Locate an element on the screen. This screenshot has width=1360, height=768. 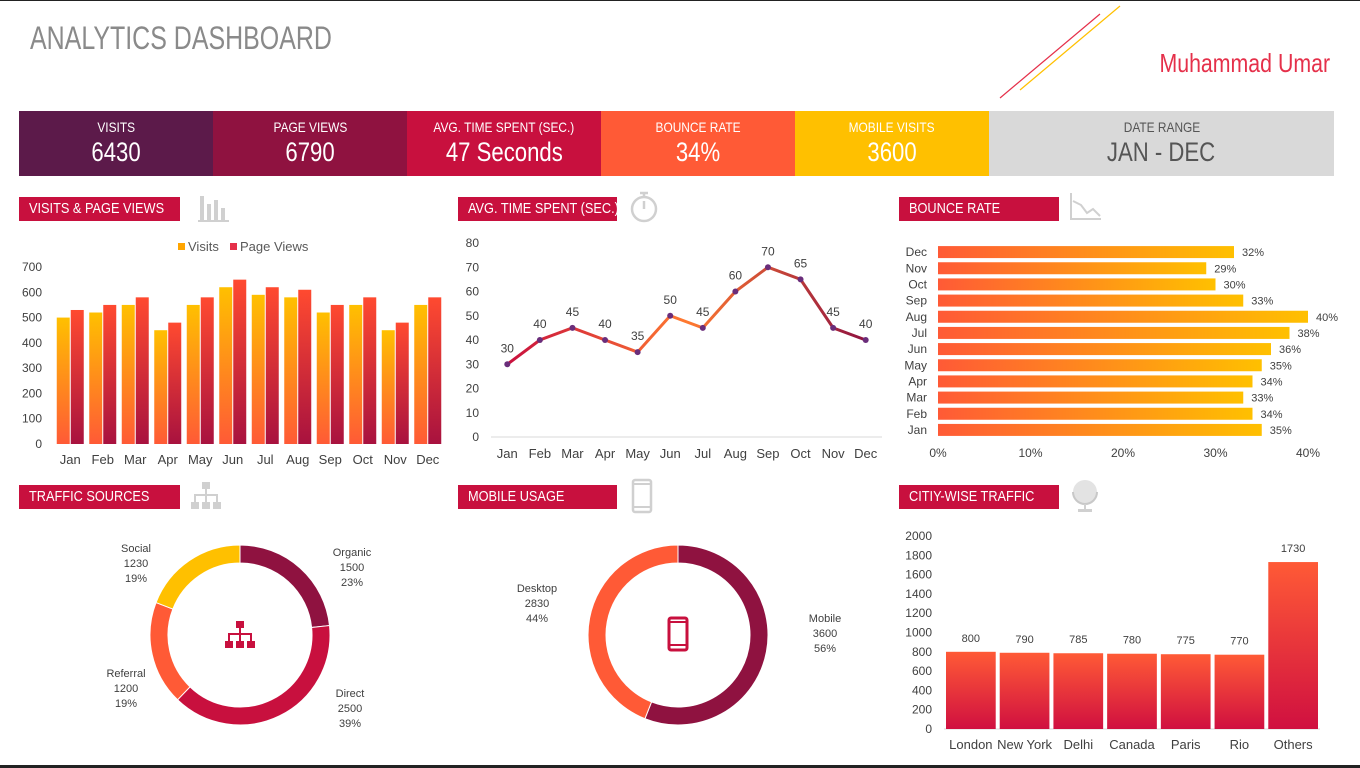
y-tick-label: 50 is located at coordinates (473, 316).